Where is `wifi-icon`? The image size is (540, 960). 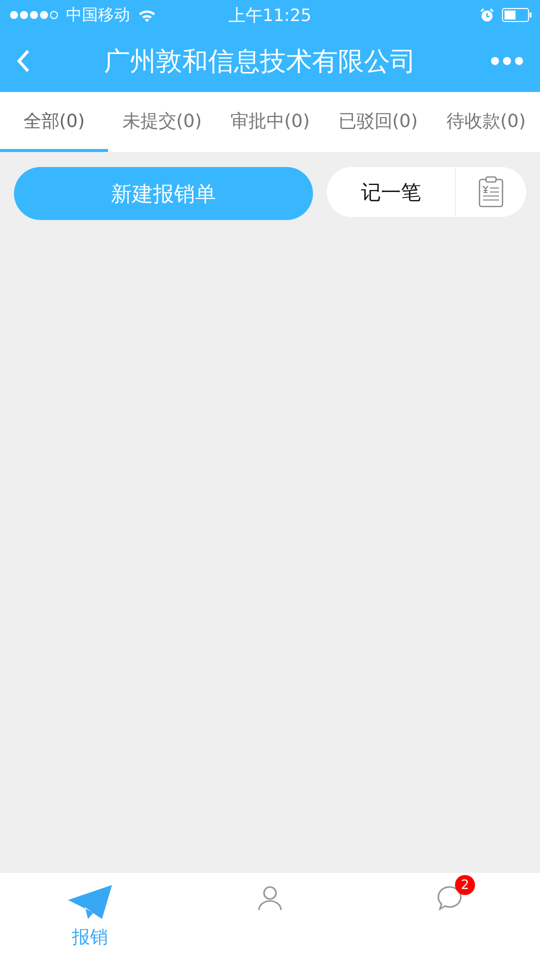
wifi-icon is located at coordinates (147, 15).